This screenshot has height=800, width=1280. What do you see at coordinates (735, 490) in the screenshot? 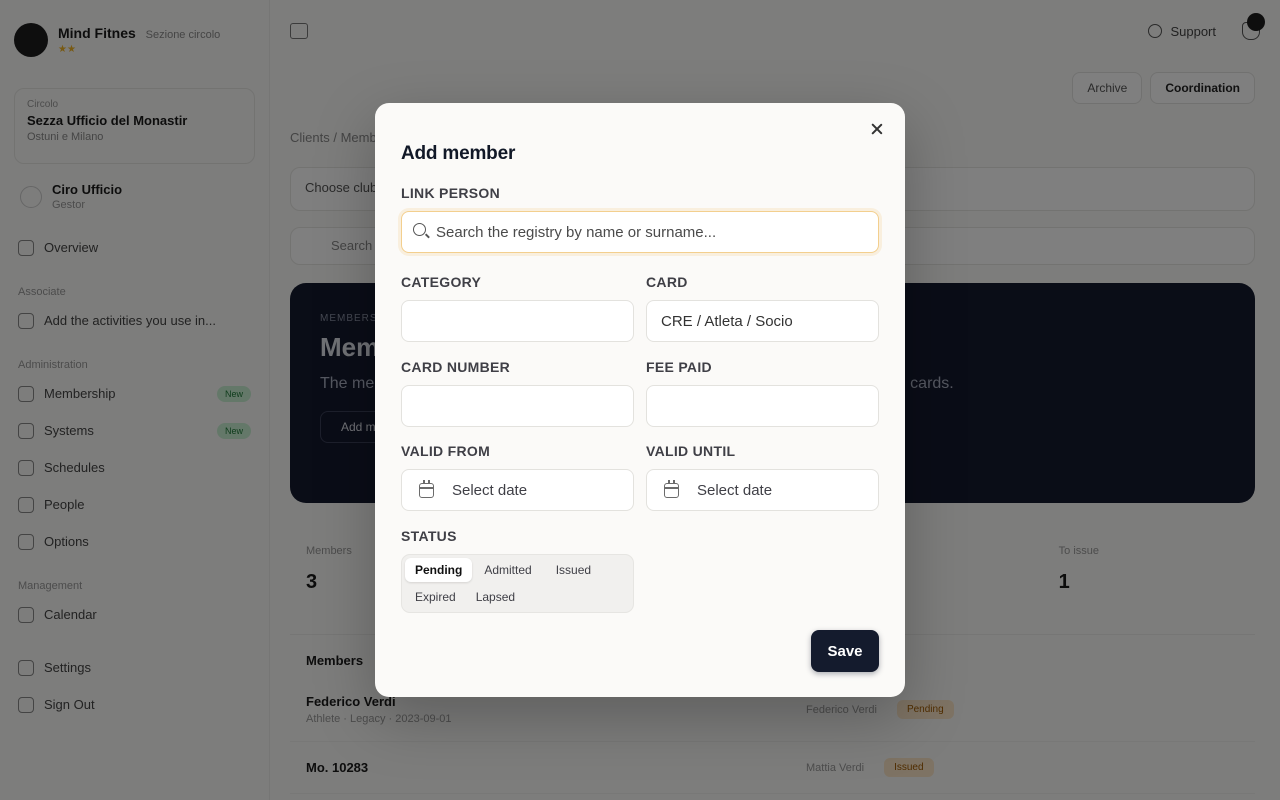
I see `valid-until-value: Select date` at bounding box center [735, 490].